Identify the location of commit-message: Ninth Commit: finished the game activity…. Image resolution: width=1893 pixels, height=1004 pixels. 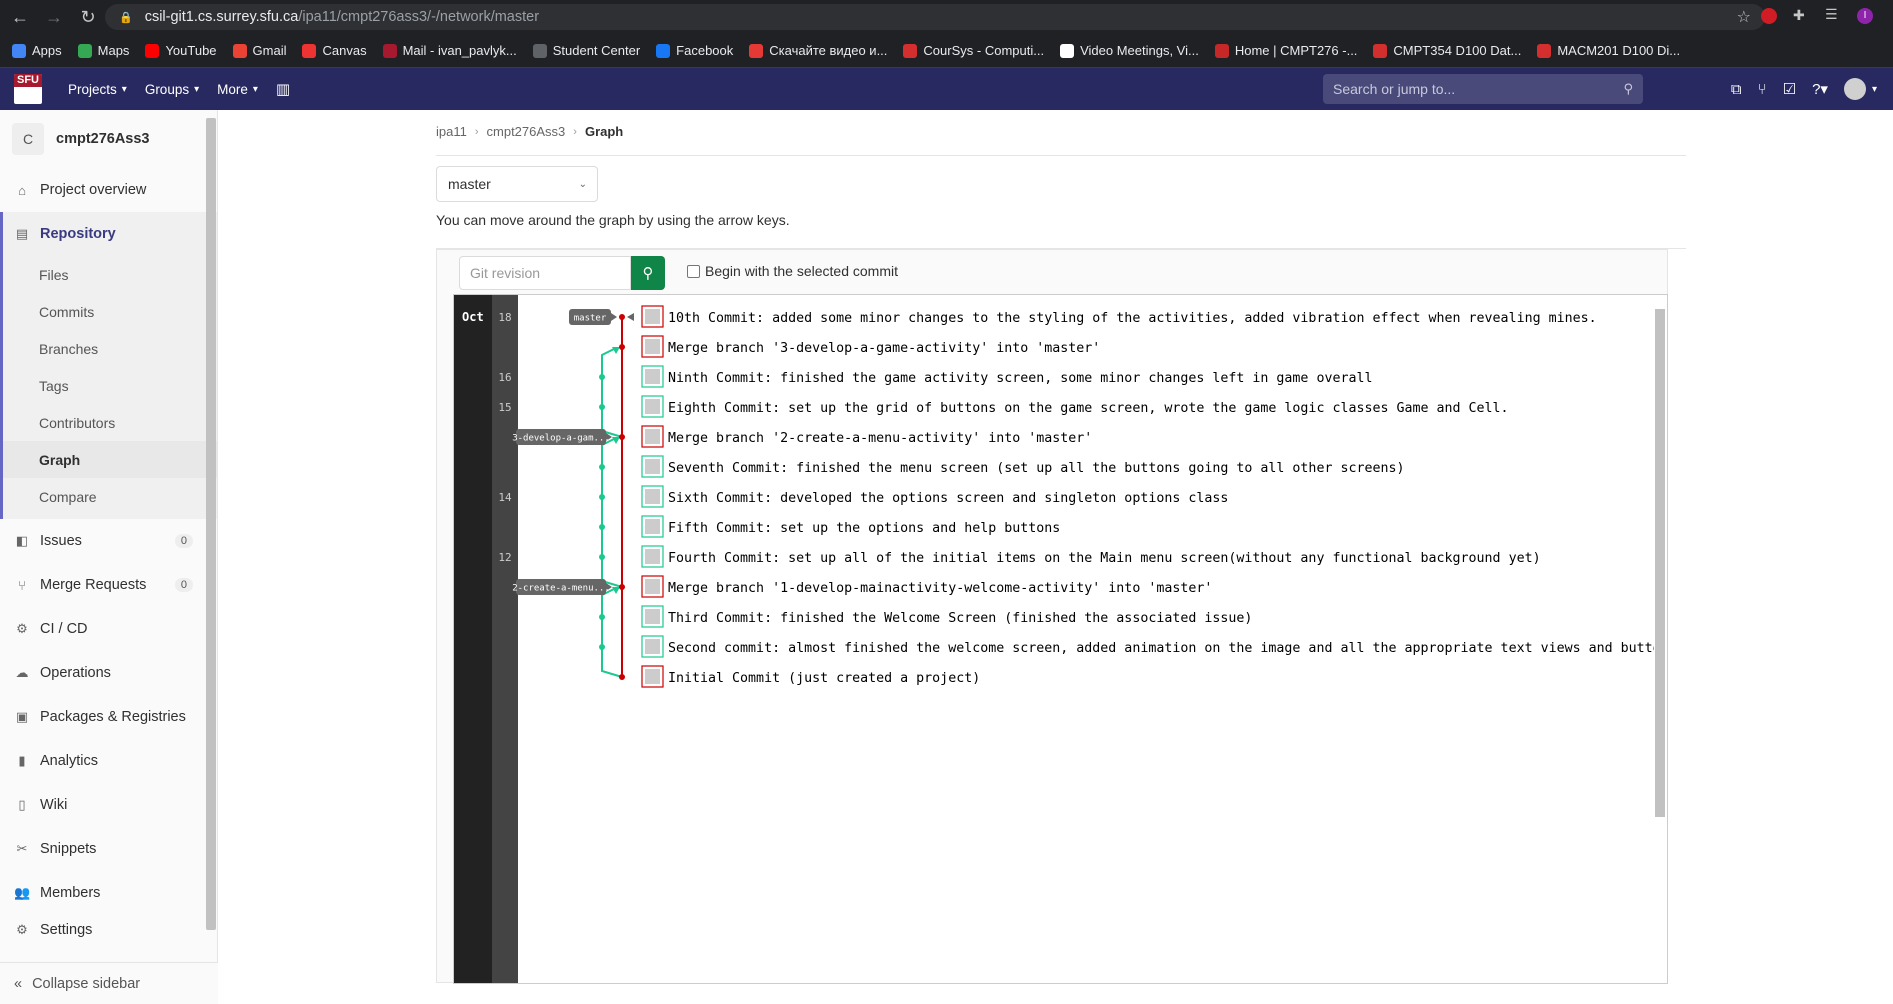
(1020, 378).